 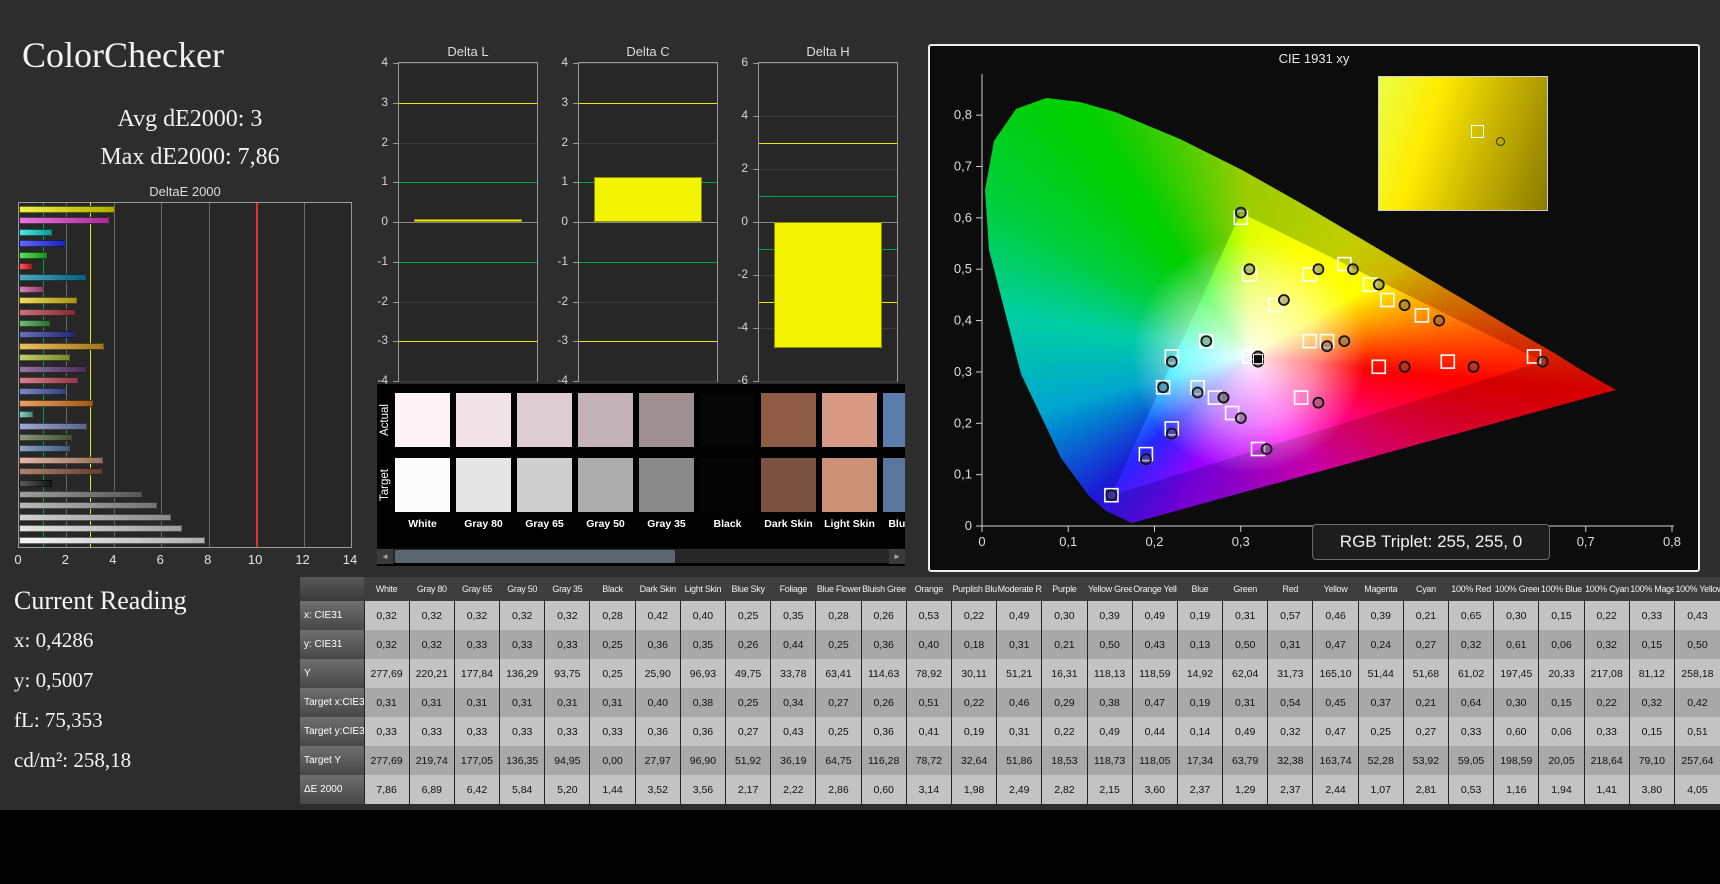 I want to click on table-cell: 0,30, so click(x=1516, y=702).